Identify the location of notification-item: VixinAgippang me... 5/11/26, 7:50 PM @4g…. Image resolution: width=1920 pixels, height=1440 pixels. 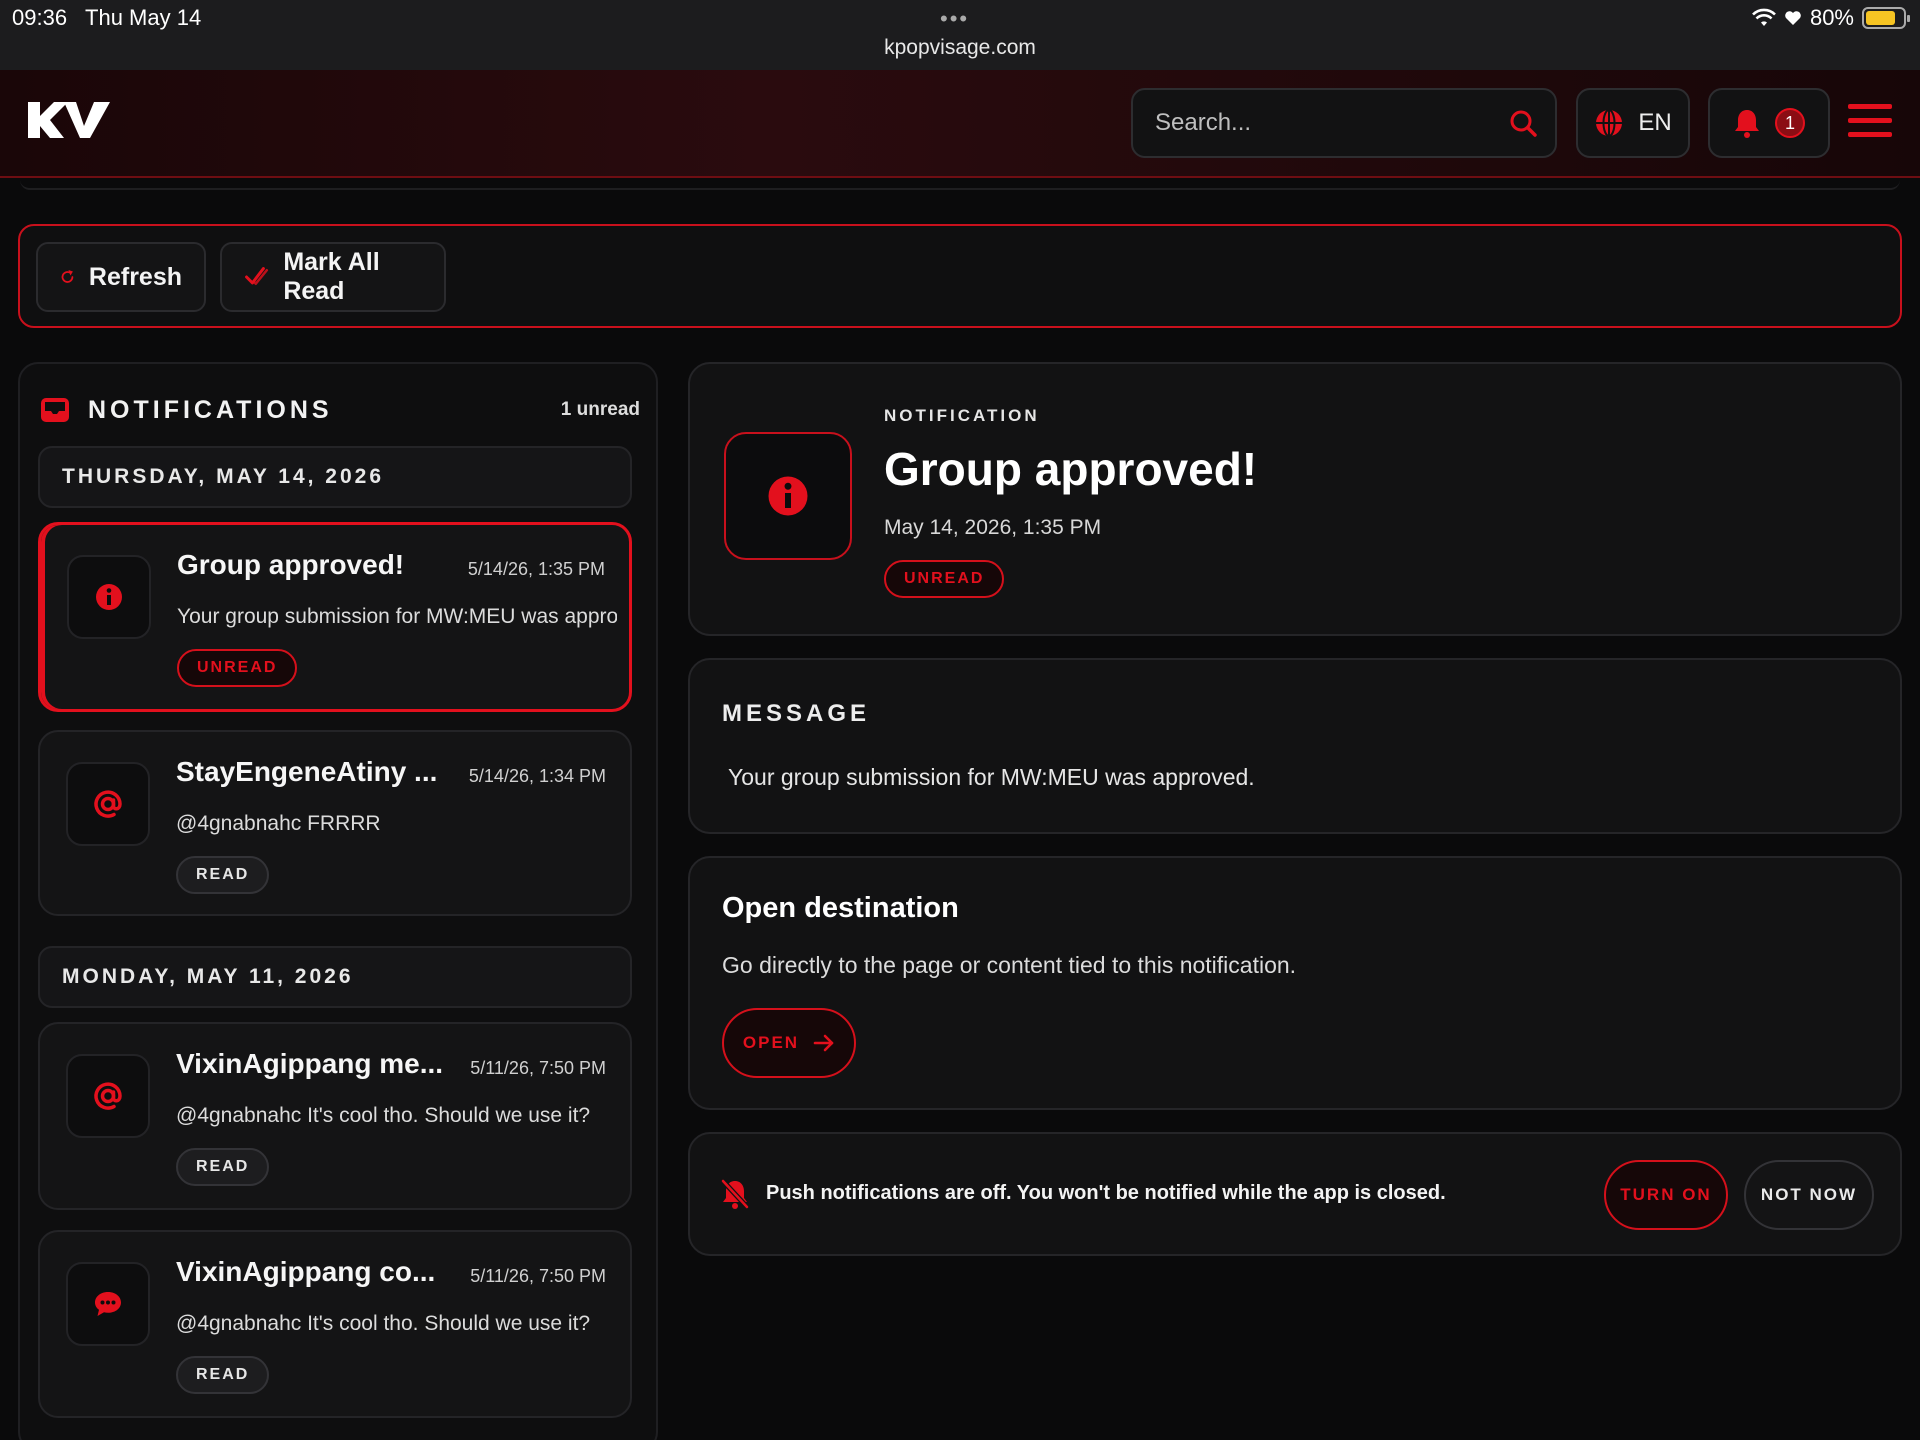
(335, 1116).